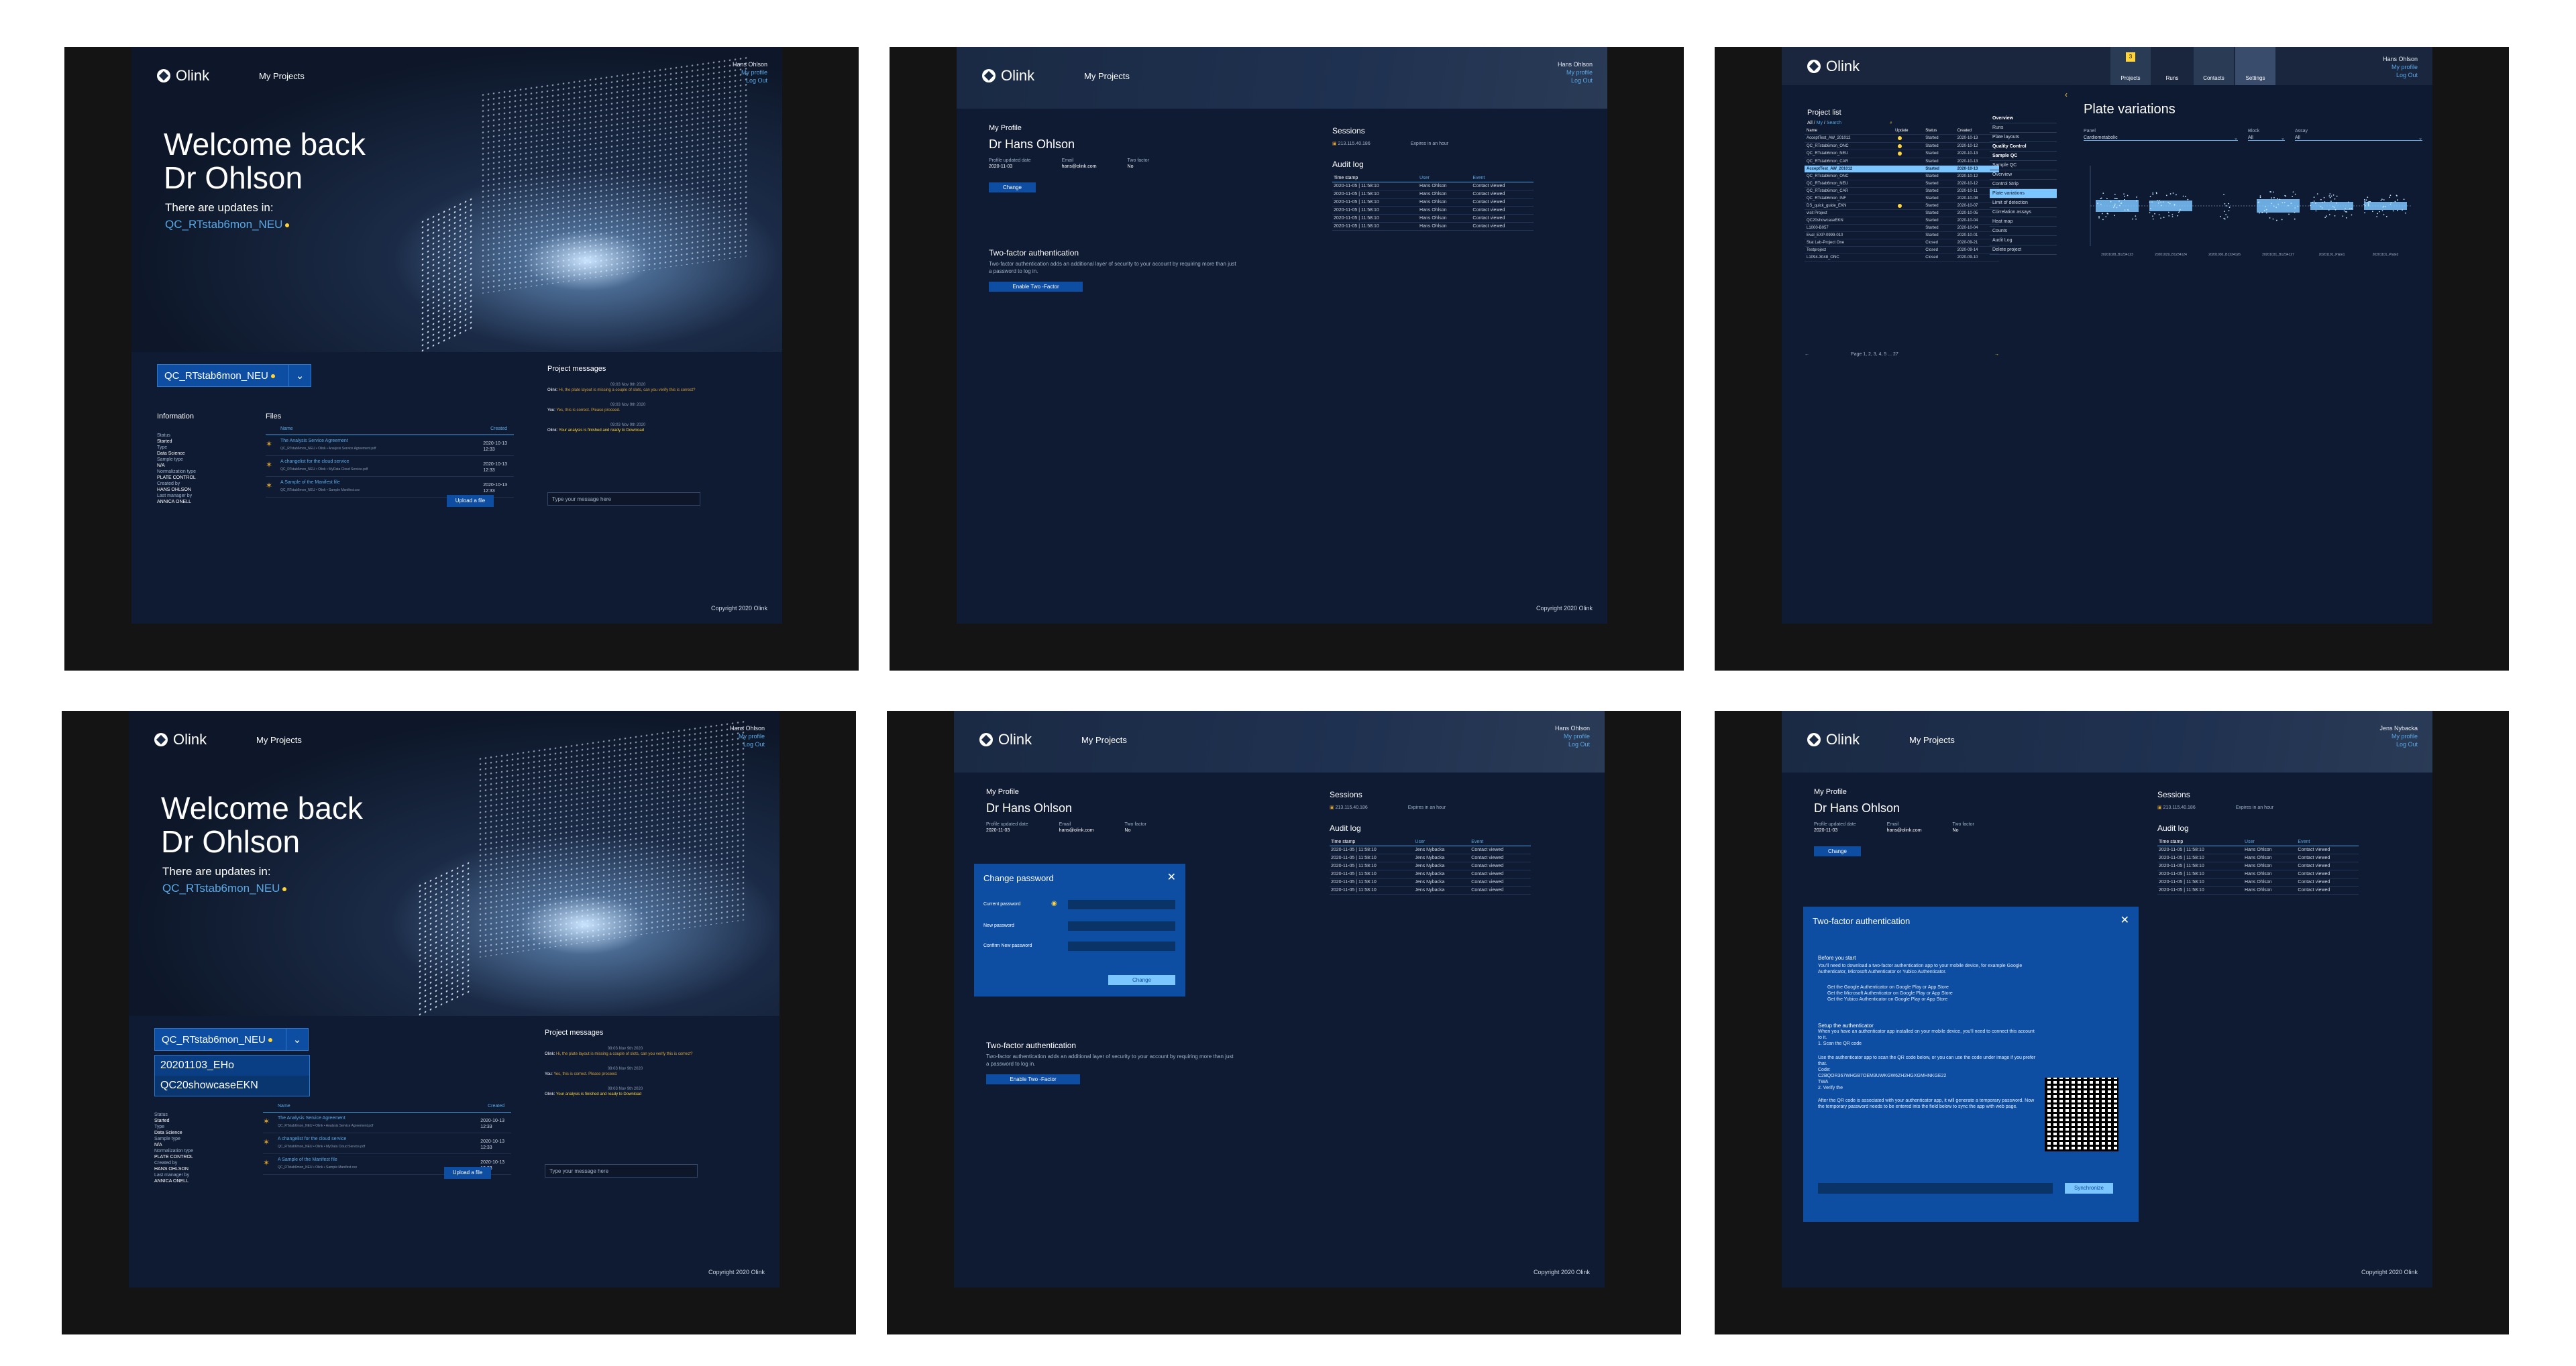 Image resolution: width=2576 pixels, height=1366 pixels. I want to click on tab-settings: Settings, so click(2255, 66).